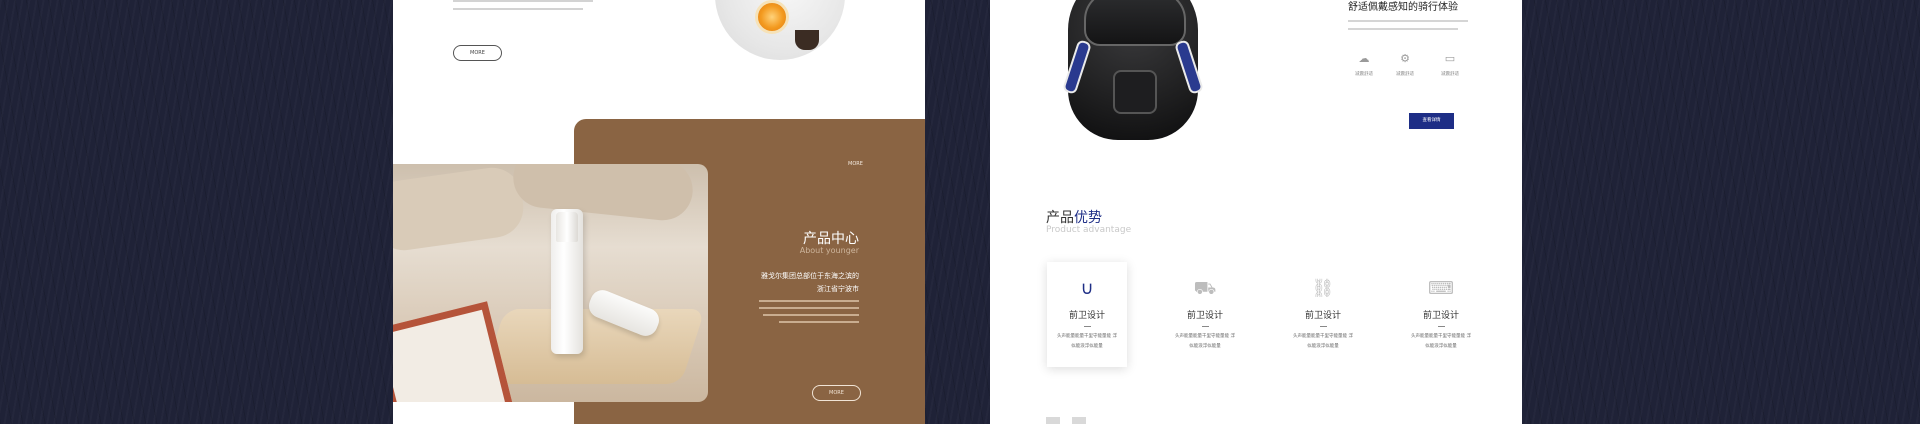 The height and width of the screenshot is (424, 1920). What do you see at coordinates (838, 289) in the screenshot?
I see `lead-line-2: 浙江省宁波市` at bounding box center [838, 289].